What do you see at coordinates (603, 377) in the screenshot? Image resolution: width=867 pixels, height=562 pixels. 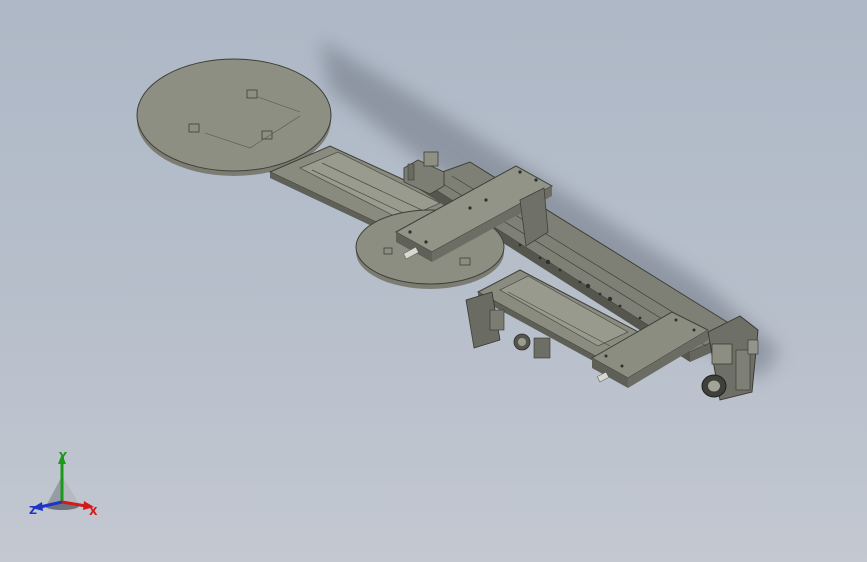 I see `proximity-sensor` at bounding box center [603, 377].